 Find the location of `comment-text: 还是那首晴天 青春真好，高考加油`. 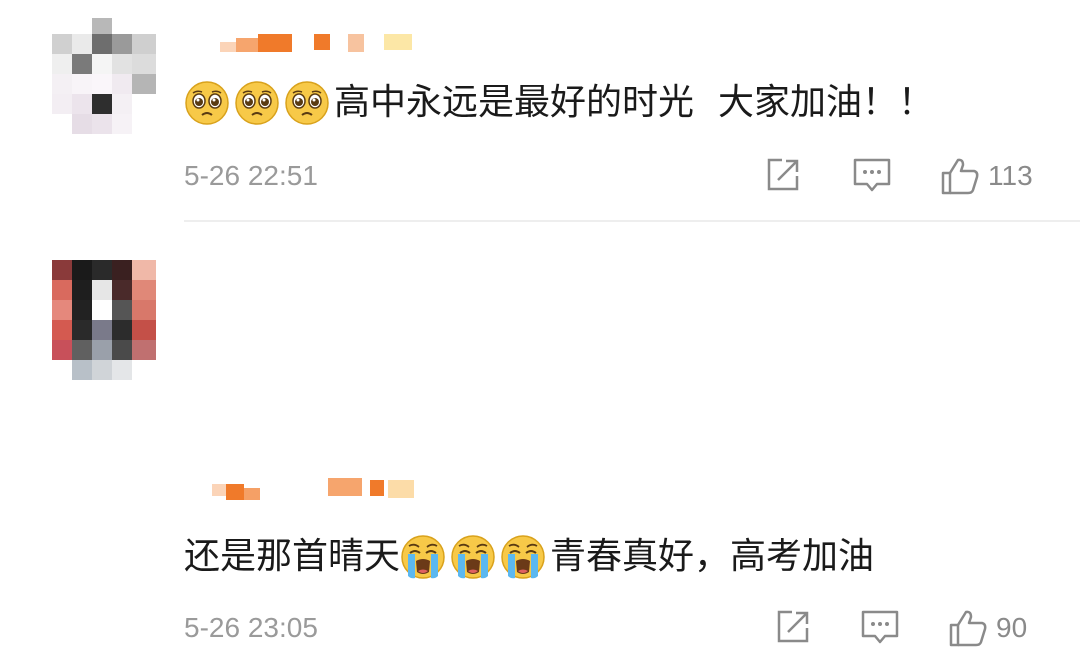

comment-text: 还是那首晴天 青春真好，高考加油 is located at coordinates (529, 557).